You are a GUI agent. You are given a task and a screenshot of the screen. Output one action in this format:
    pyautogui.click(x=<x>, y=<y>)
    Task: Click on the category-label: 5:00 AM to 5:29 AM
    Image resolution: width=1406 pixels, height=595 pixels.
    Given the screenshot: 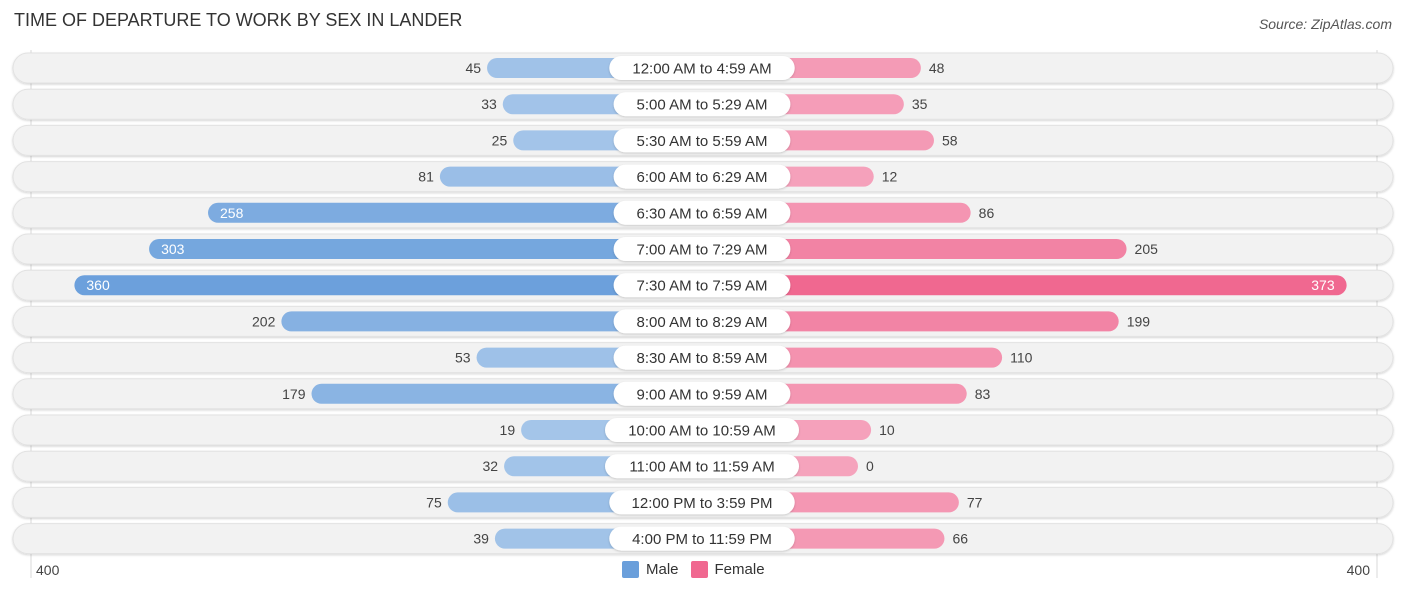 What is the action you would take?
    pyautogui.click(x=702, y=105)
    